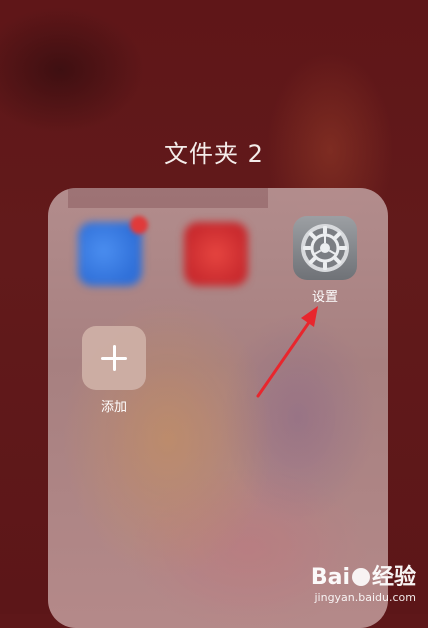  I want to click on app-blurred-red, so click(216, 254).